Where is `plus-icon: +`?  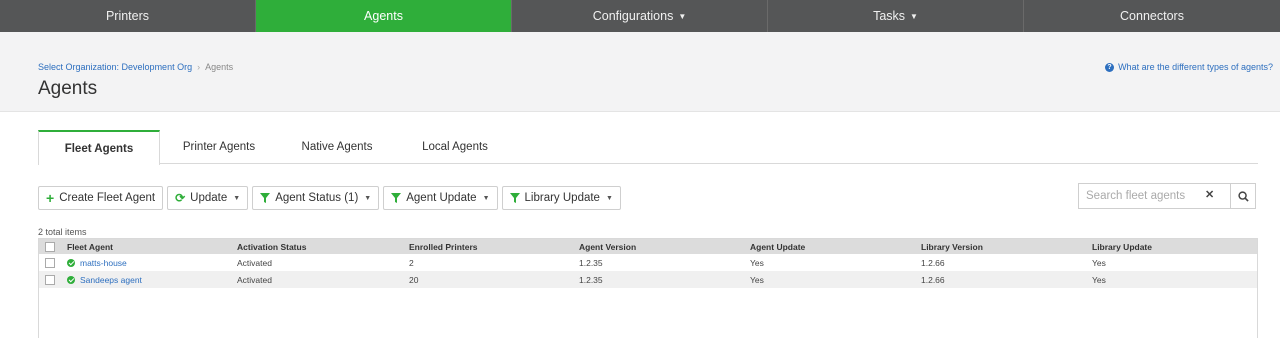
plus-icon: + is located at coordinates (50, 198).